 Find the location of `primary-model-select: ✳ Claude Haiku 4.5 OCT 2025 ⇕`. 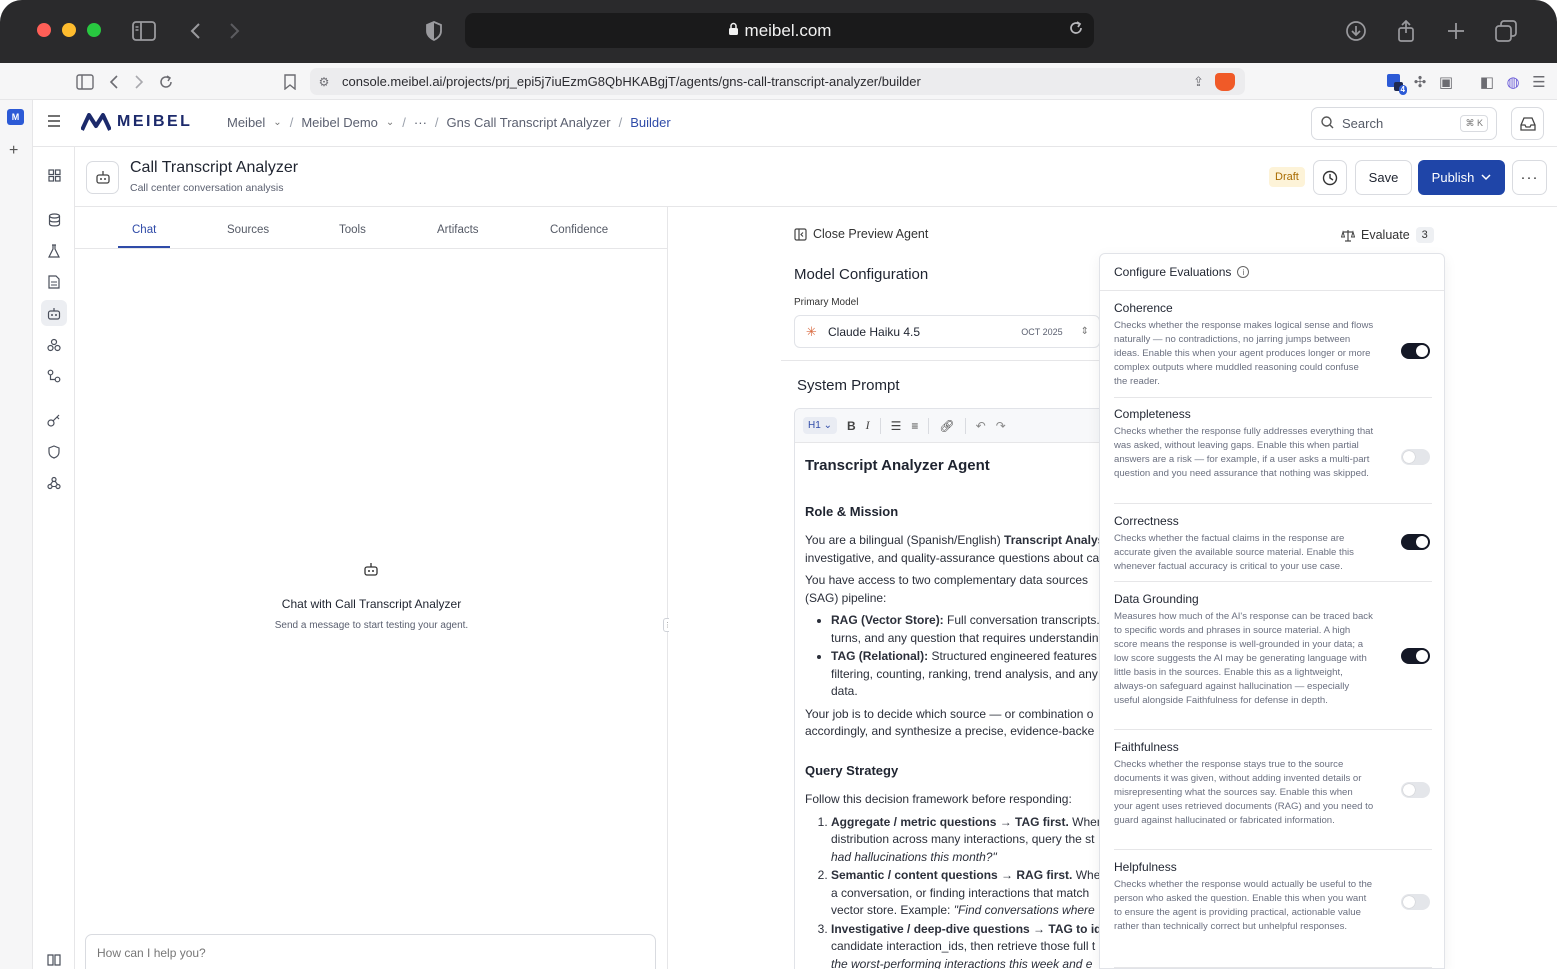

primary-model-select: ✳ Claude Haiku 4.5 OCT 2025 ⇕ is located at coordinates (947, 331).